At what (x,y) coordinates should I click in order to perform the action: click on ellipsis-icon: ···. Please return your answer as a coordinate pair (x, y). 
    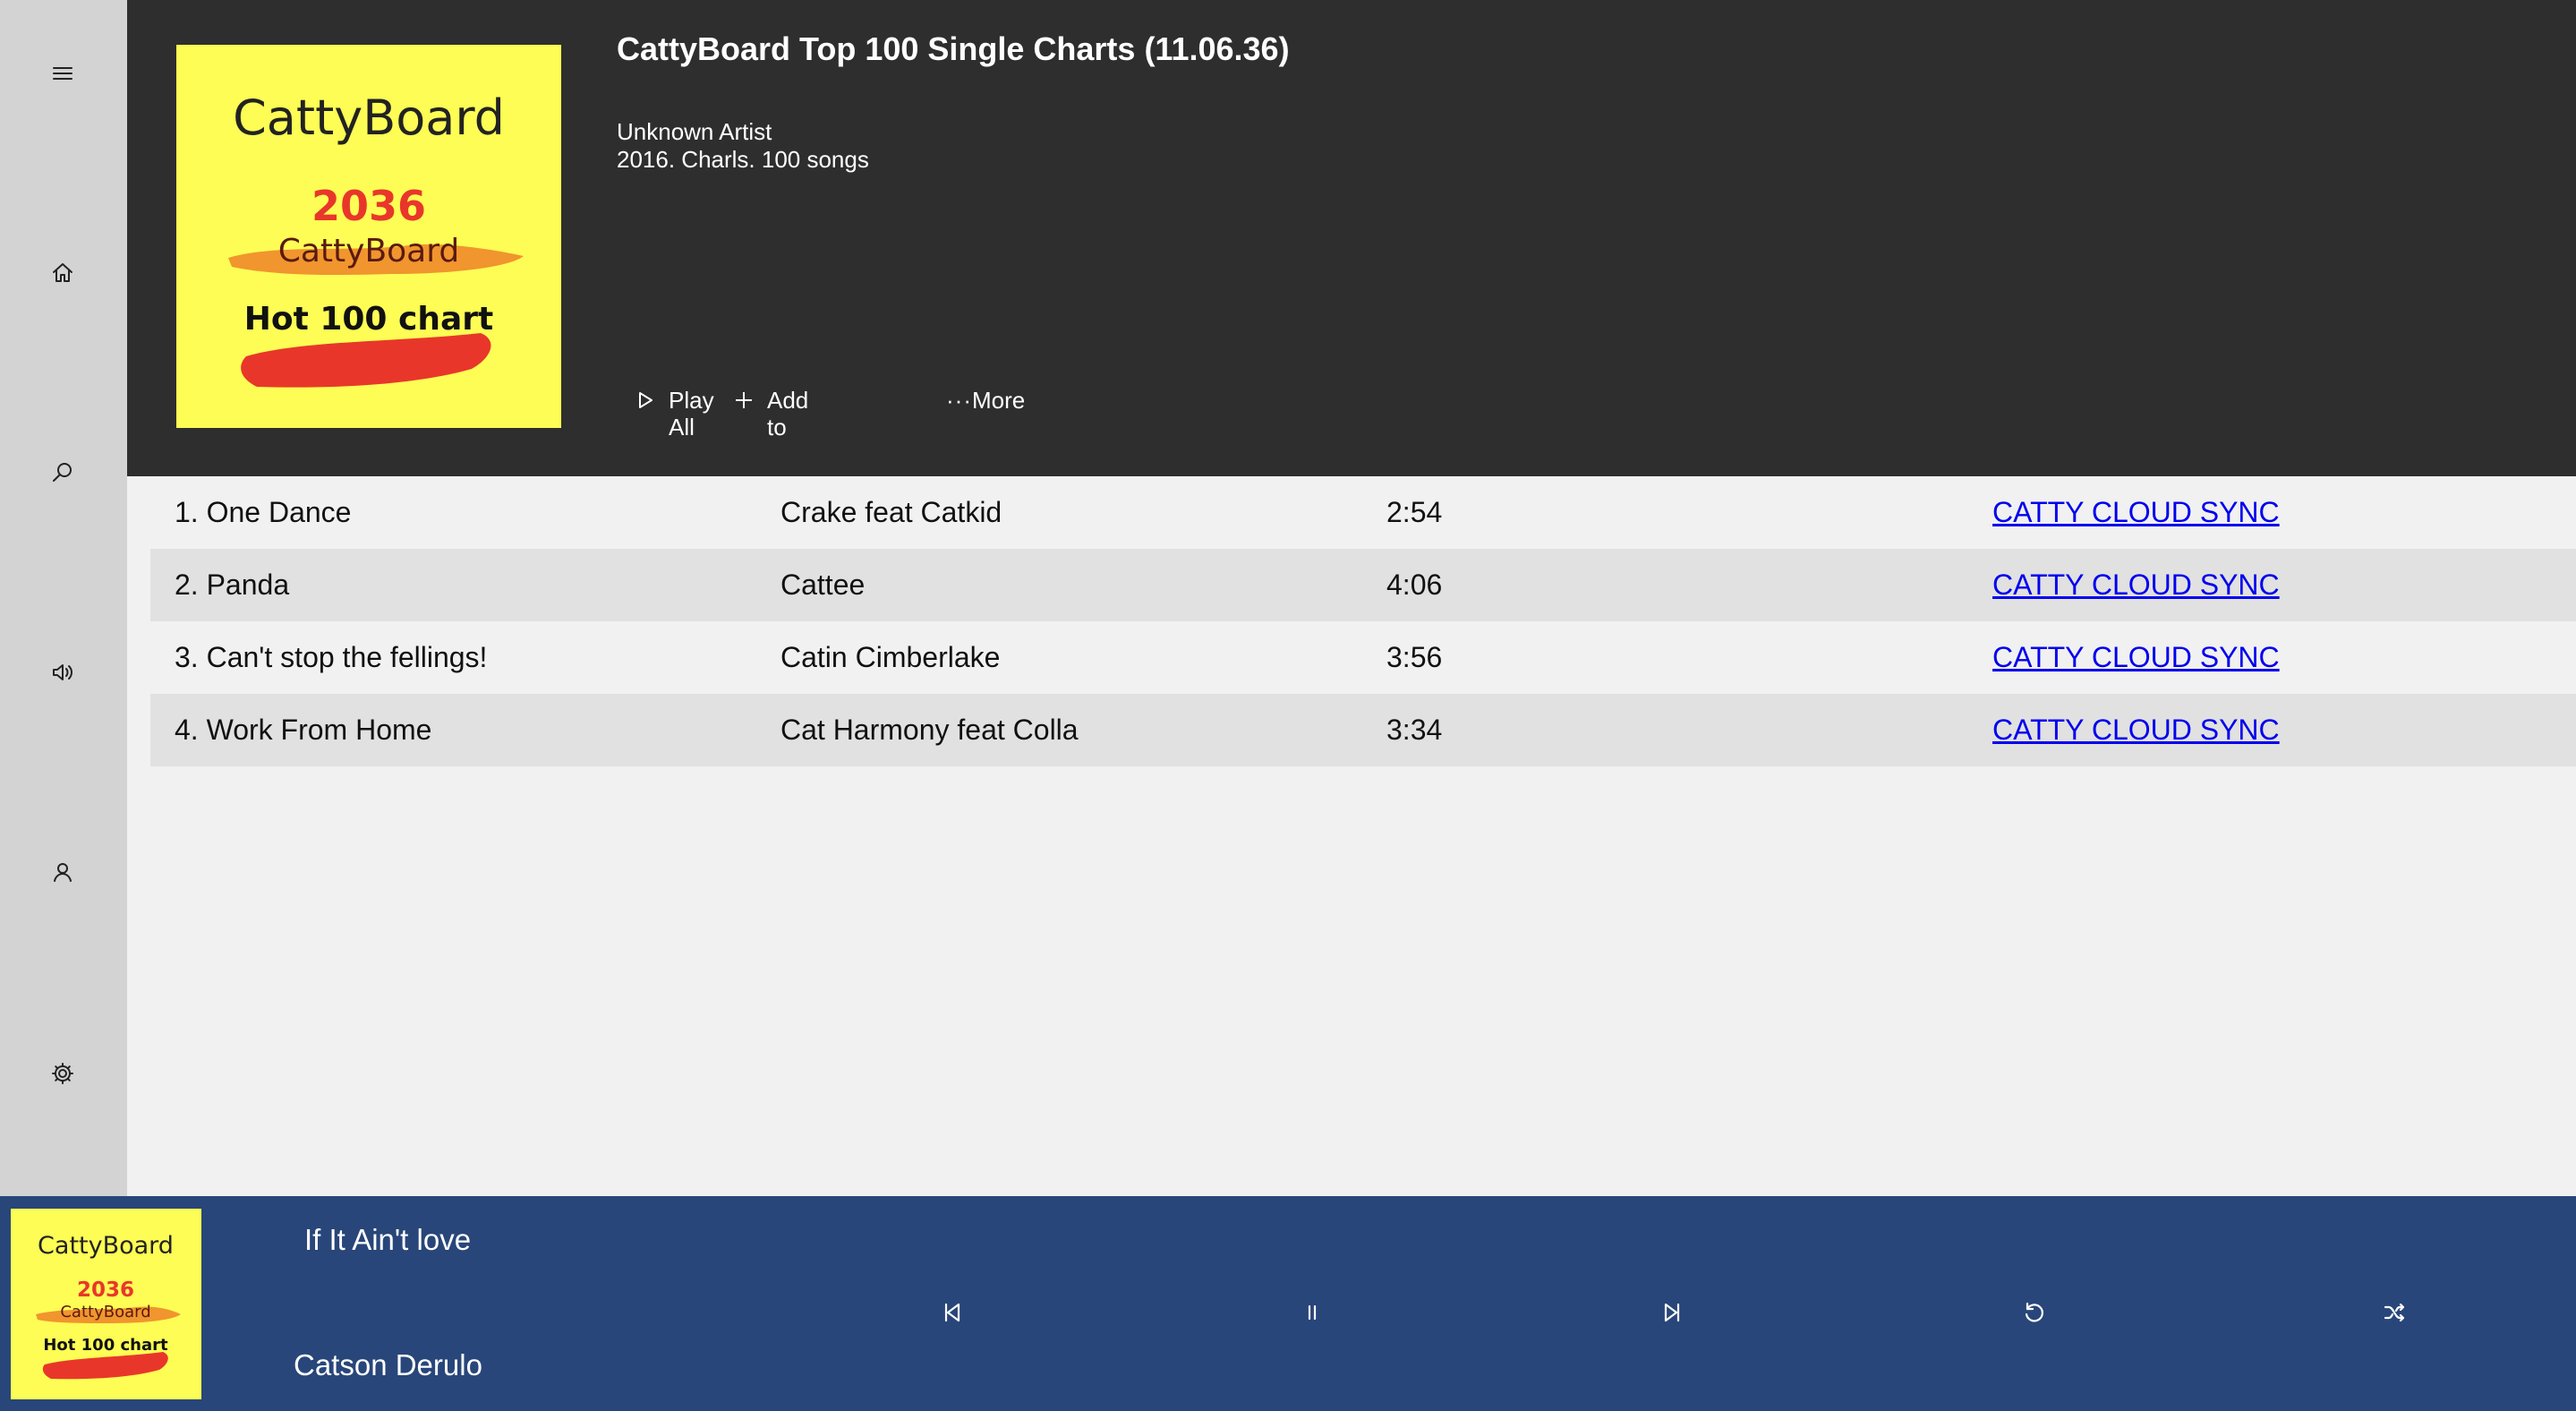
    Looking at the image, I should click on (959, 400).